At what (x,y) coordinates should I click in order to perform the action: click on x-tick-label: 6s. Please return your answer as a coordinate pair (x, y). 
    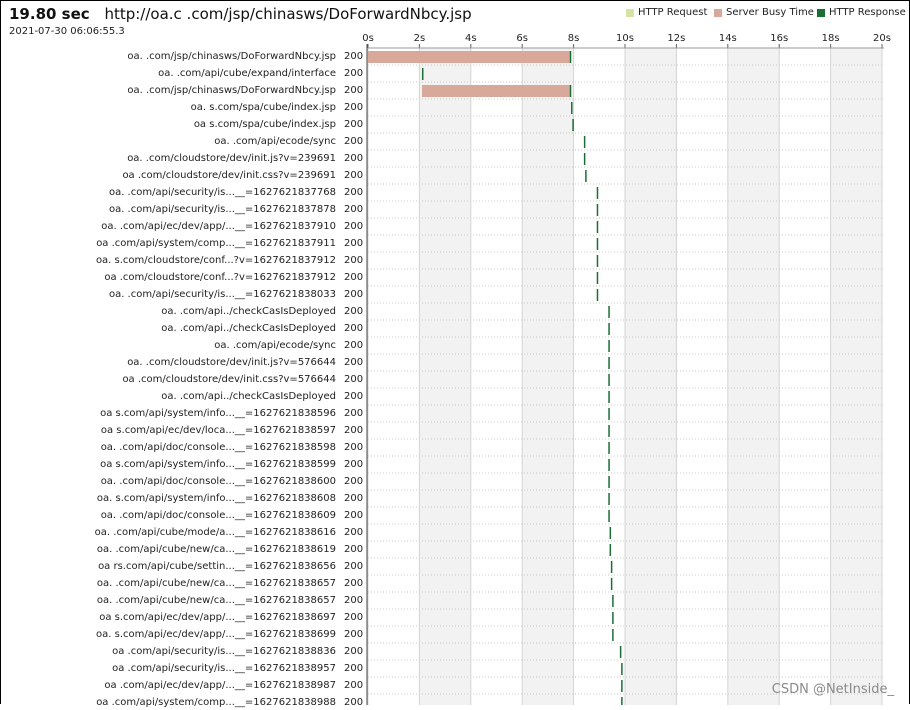
    Looking at the image, I should click on (522, 38).